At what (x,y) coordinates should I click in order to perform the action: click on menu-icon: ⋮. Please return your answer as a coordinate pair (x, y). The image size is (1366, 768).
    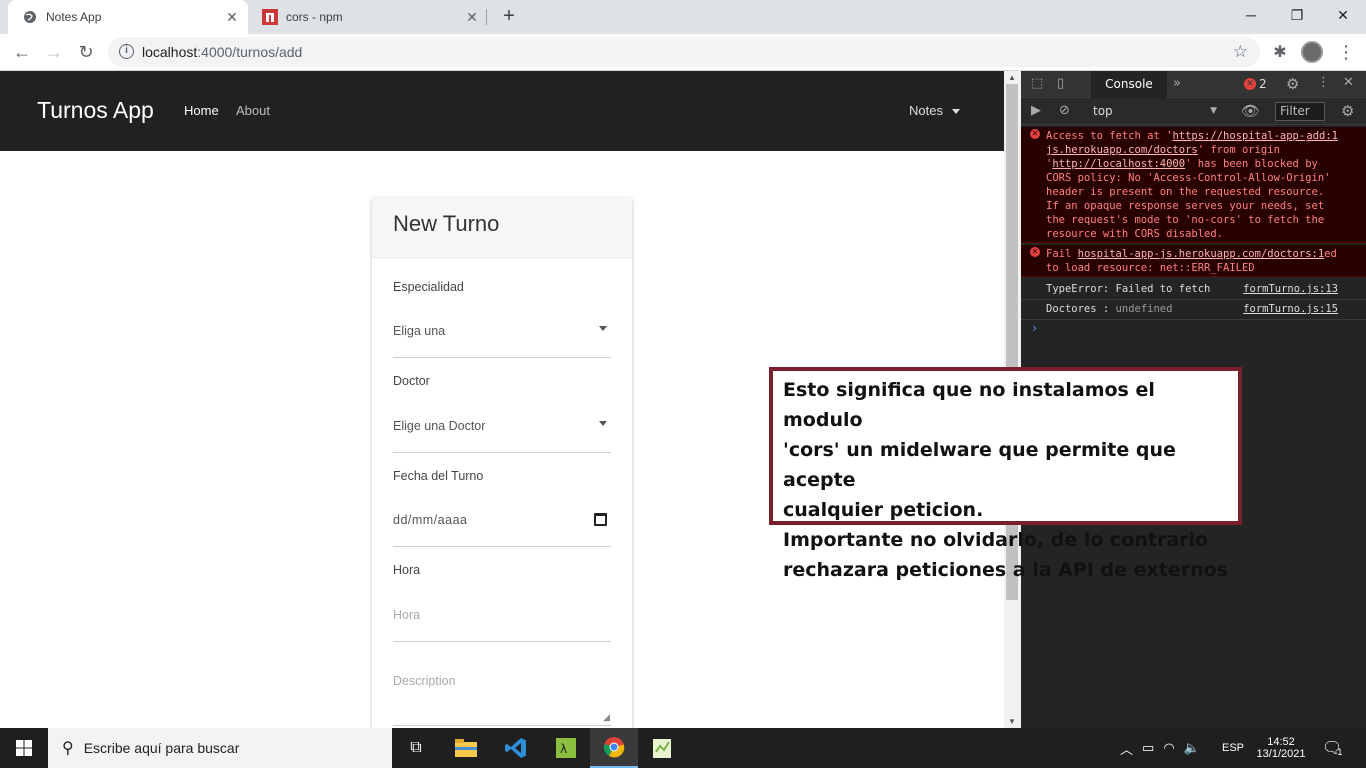
    Looking at the image, I should click on (1346, 52).